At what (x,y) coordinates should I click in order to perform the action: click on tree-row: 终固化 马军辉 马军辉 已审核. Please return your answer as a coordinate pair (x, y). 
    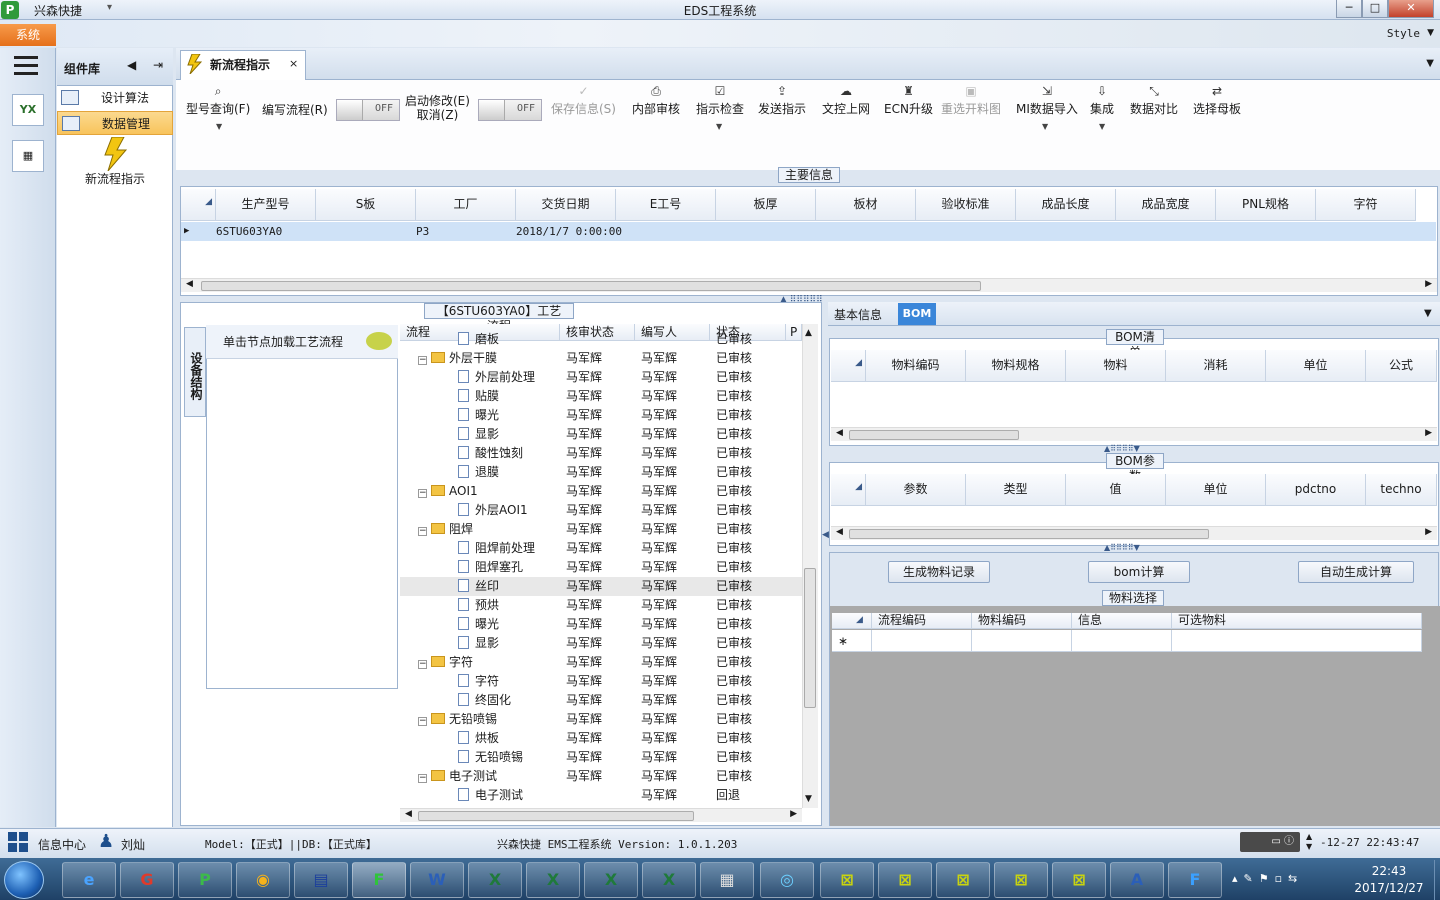
    Looking at the image, I should click on (601, 700).